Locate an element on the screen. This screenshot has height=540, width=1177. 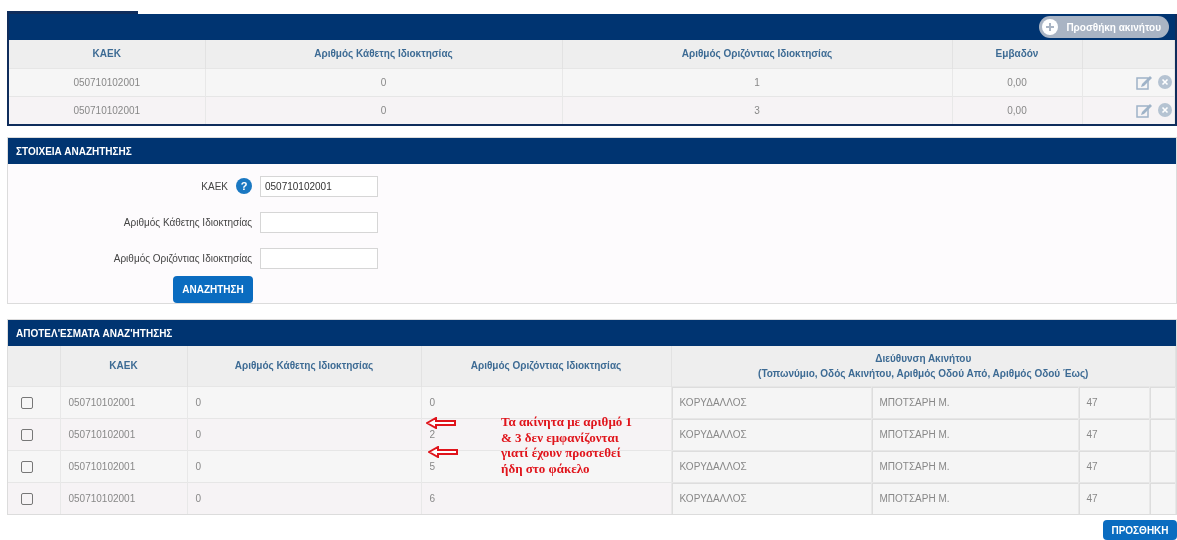
help-icon: ? is located at coordinates (244, 186).